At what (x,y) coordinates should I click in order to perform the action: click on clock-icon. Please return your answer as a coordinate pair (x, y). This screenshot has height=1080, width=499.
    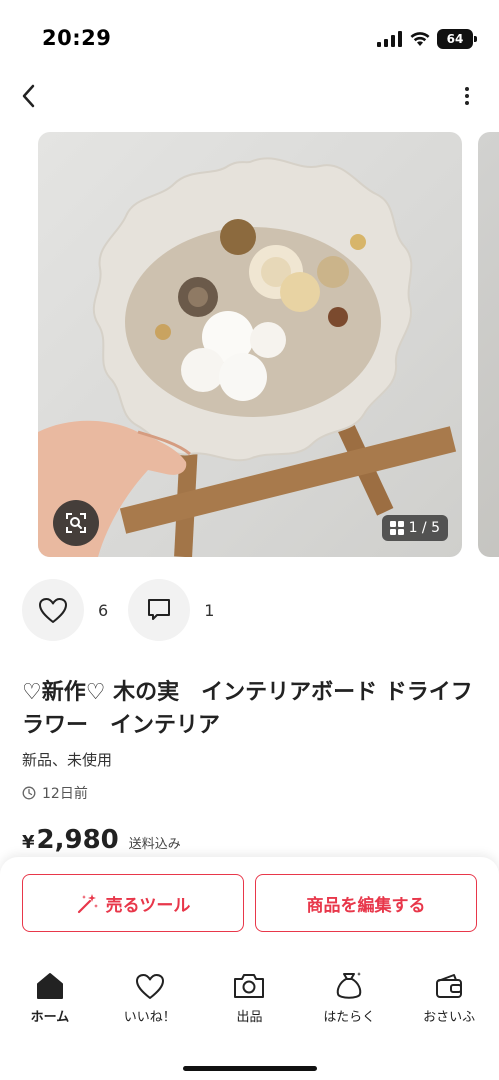
    Looking at the image, I should click on (29, 793).